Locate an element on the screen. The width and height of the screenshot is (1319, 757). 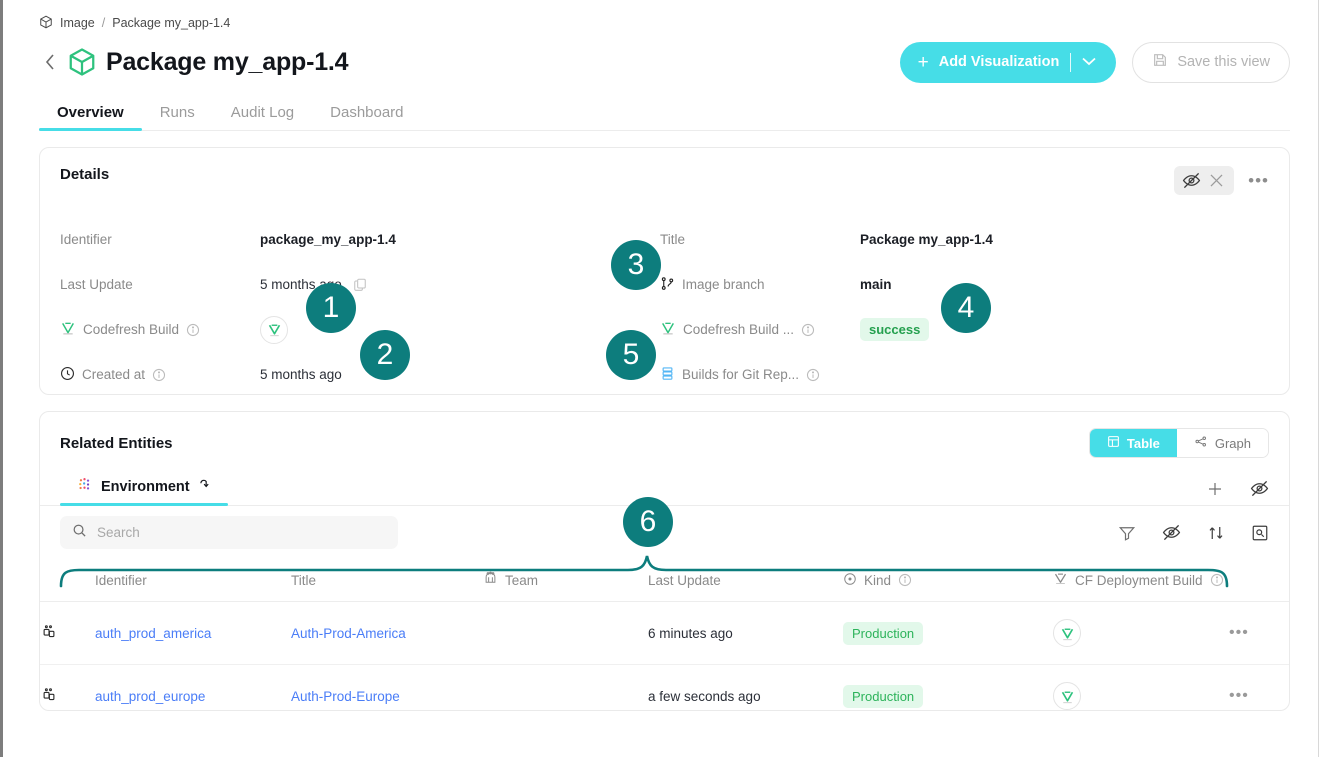
search-box is located at coordinates (229, 532).